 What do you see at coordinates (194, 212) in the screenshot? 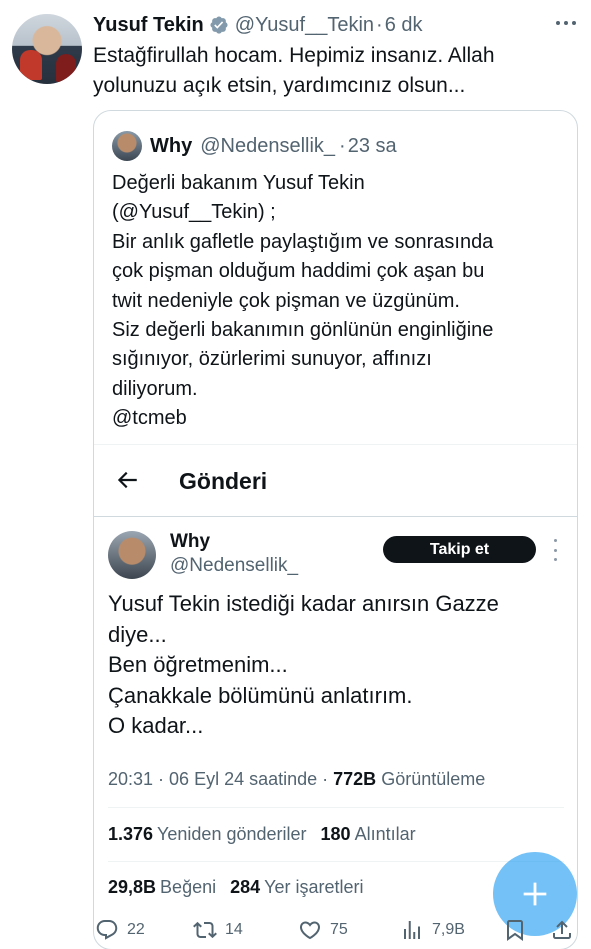
I see `quoted-text-line: (@Yusuf__Tekin) ;` at bounding box center [194, 212].